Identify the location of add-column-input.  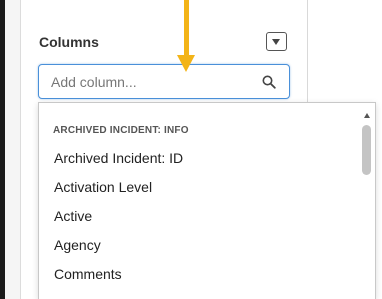
(151, 82).